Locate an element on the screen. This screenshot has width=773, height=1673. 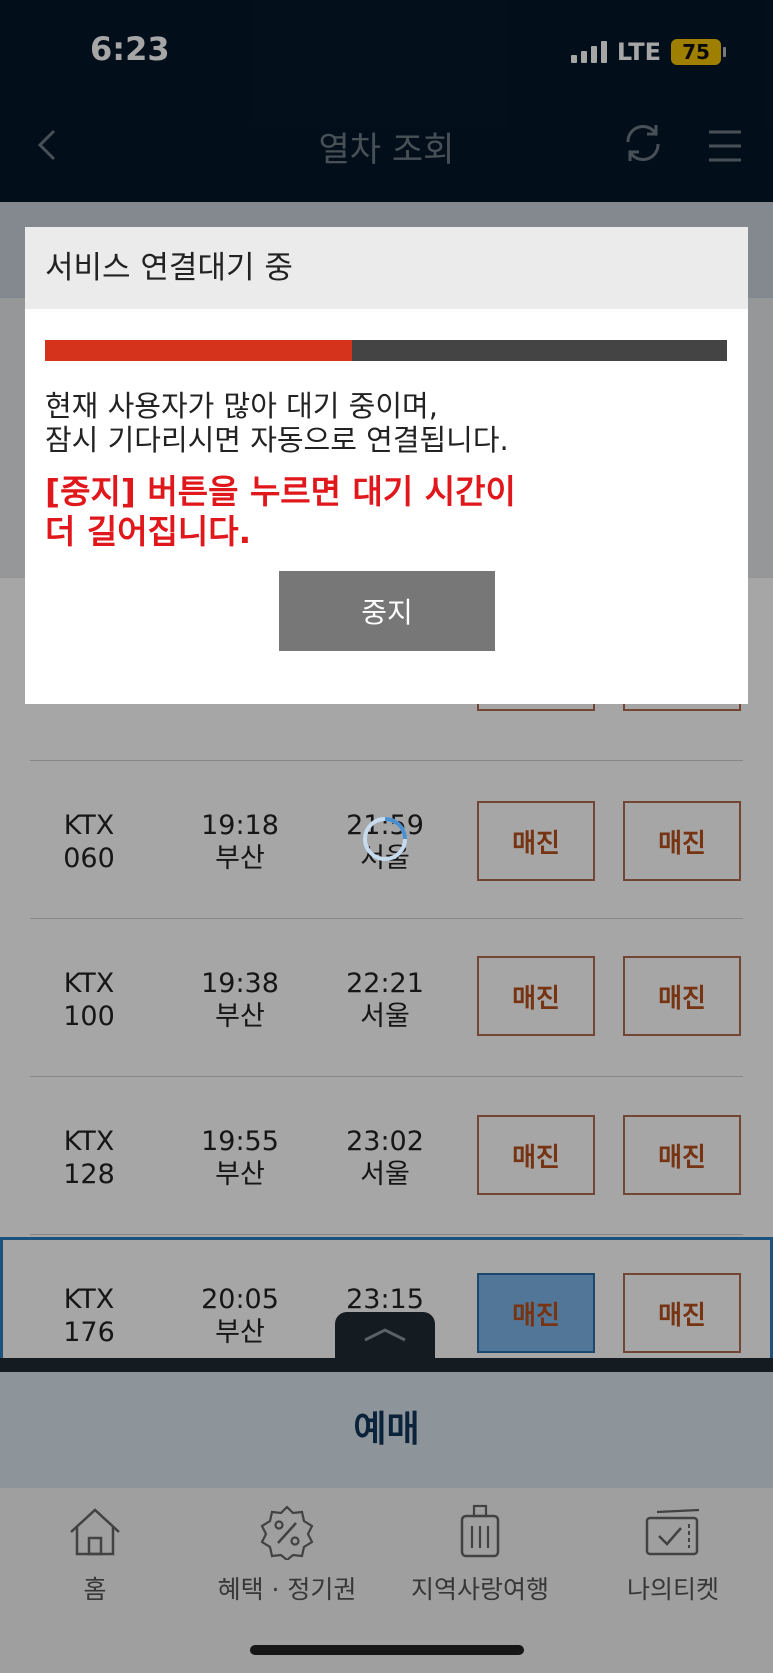
dialog-title: 서비스 연결대기 중 is located at coordinates (386, 268).